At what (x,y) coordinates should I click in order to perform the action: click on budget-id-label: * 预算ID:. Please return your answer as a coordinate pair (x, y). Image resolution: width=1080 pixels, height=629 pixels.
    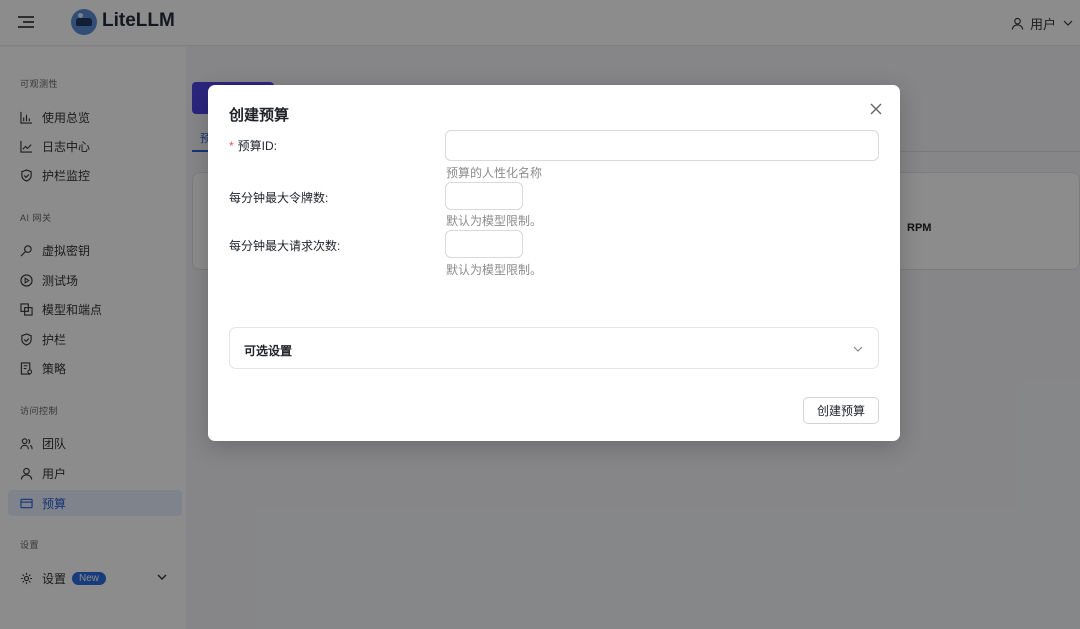
    Looking at the image, I should click on (253, 145).